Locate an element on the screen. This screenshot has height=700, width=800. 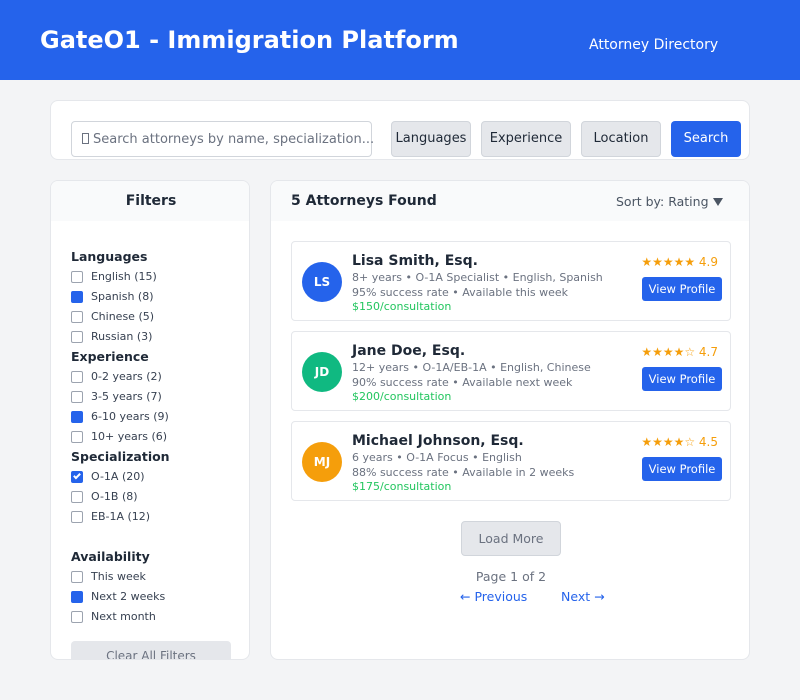
sort-dropdown: Sort by: Rating is located at coordinates (669, 201).